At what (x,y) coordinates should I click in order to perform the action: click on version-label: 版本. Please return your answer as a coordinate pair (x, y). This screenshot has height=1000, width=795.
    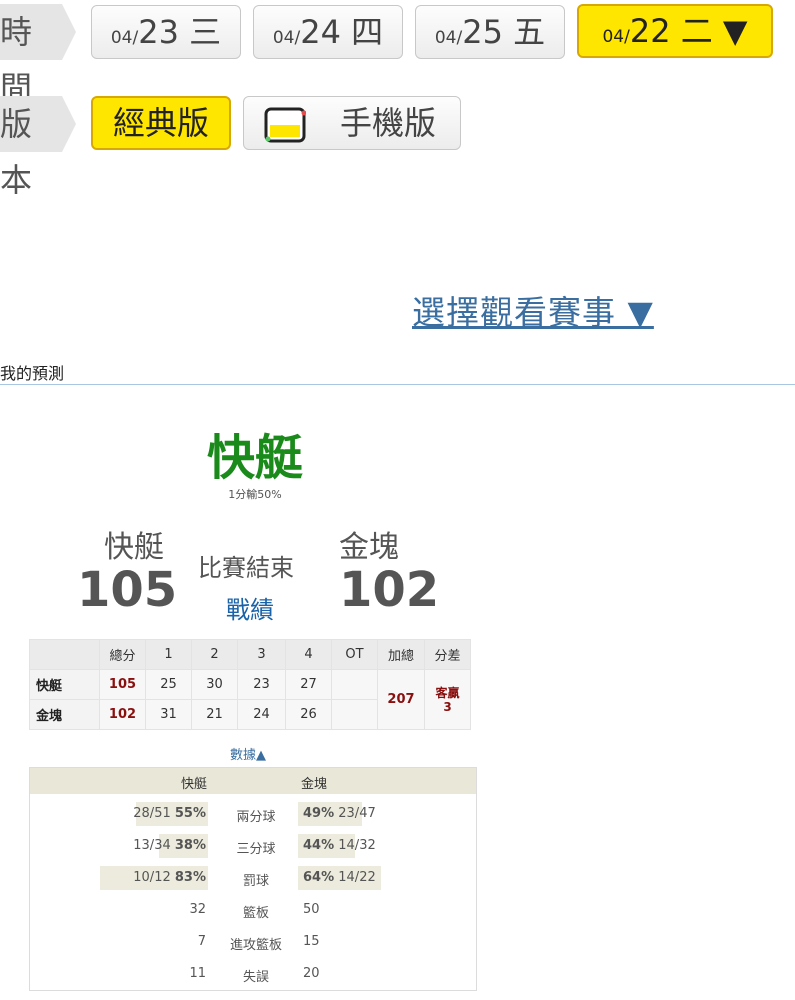
    Looking at the image, I should click on (38, 147).